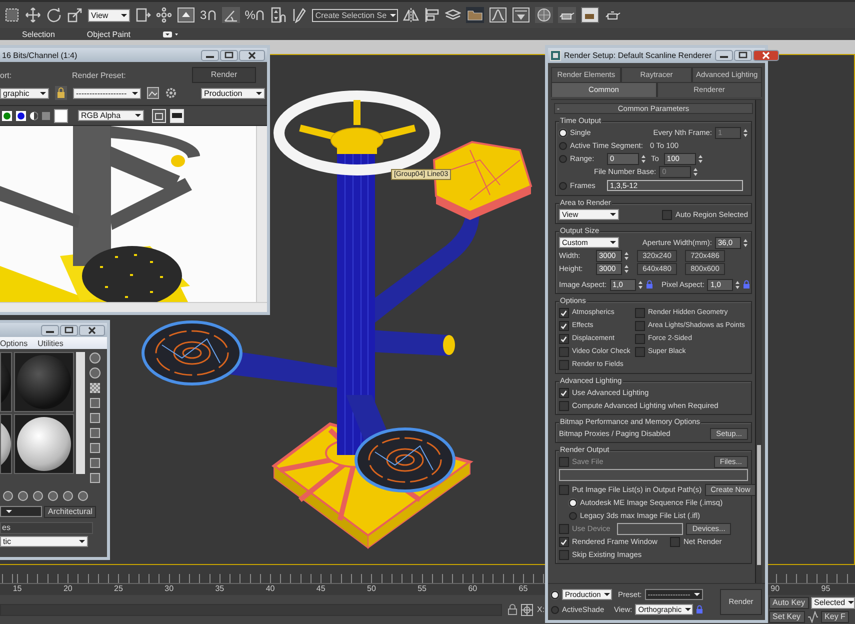  Describe the element at coordinates (411, 15) in the screenshot. I see `mirror-icon` at that location.